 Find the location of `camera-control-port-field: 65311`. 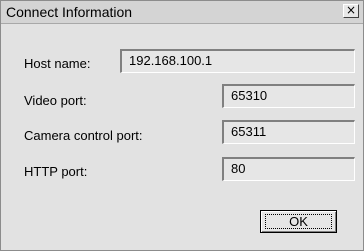

camera-control-port-field: 65311 is located at coordinates (288, 132).